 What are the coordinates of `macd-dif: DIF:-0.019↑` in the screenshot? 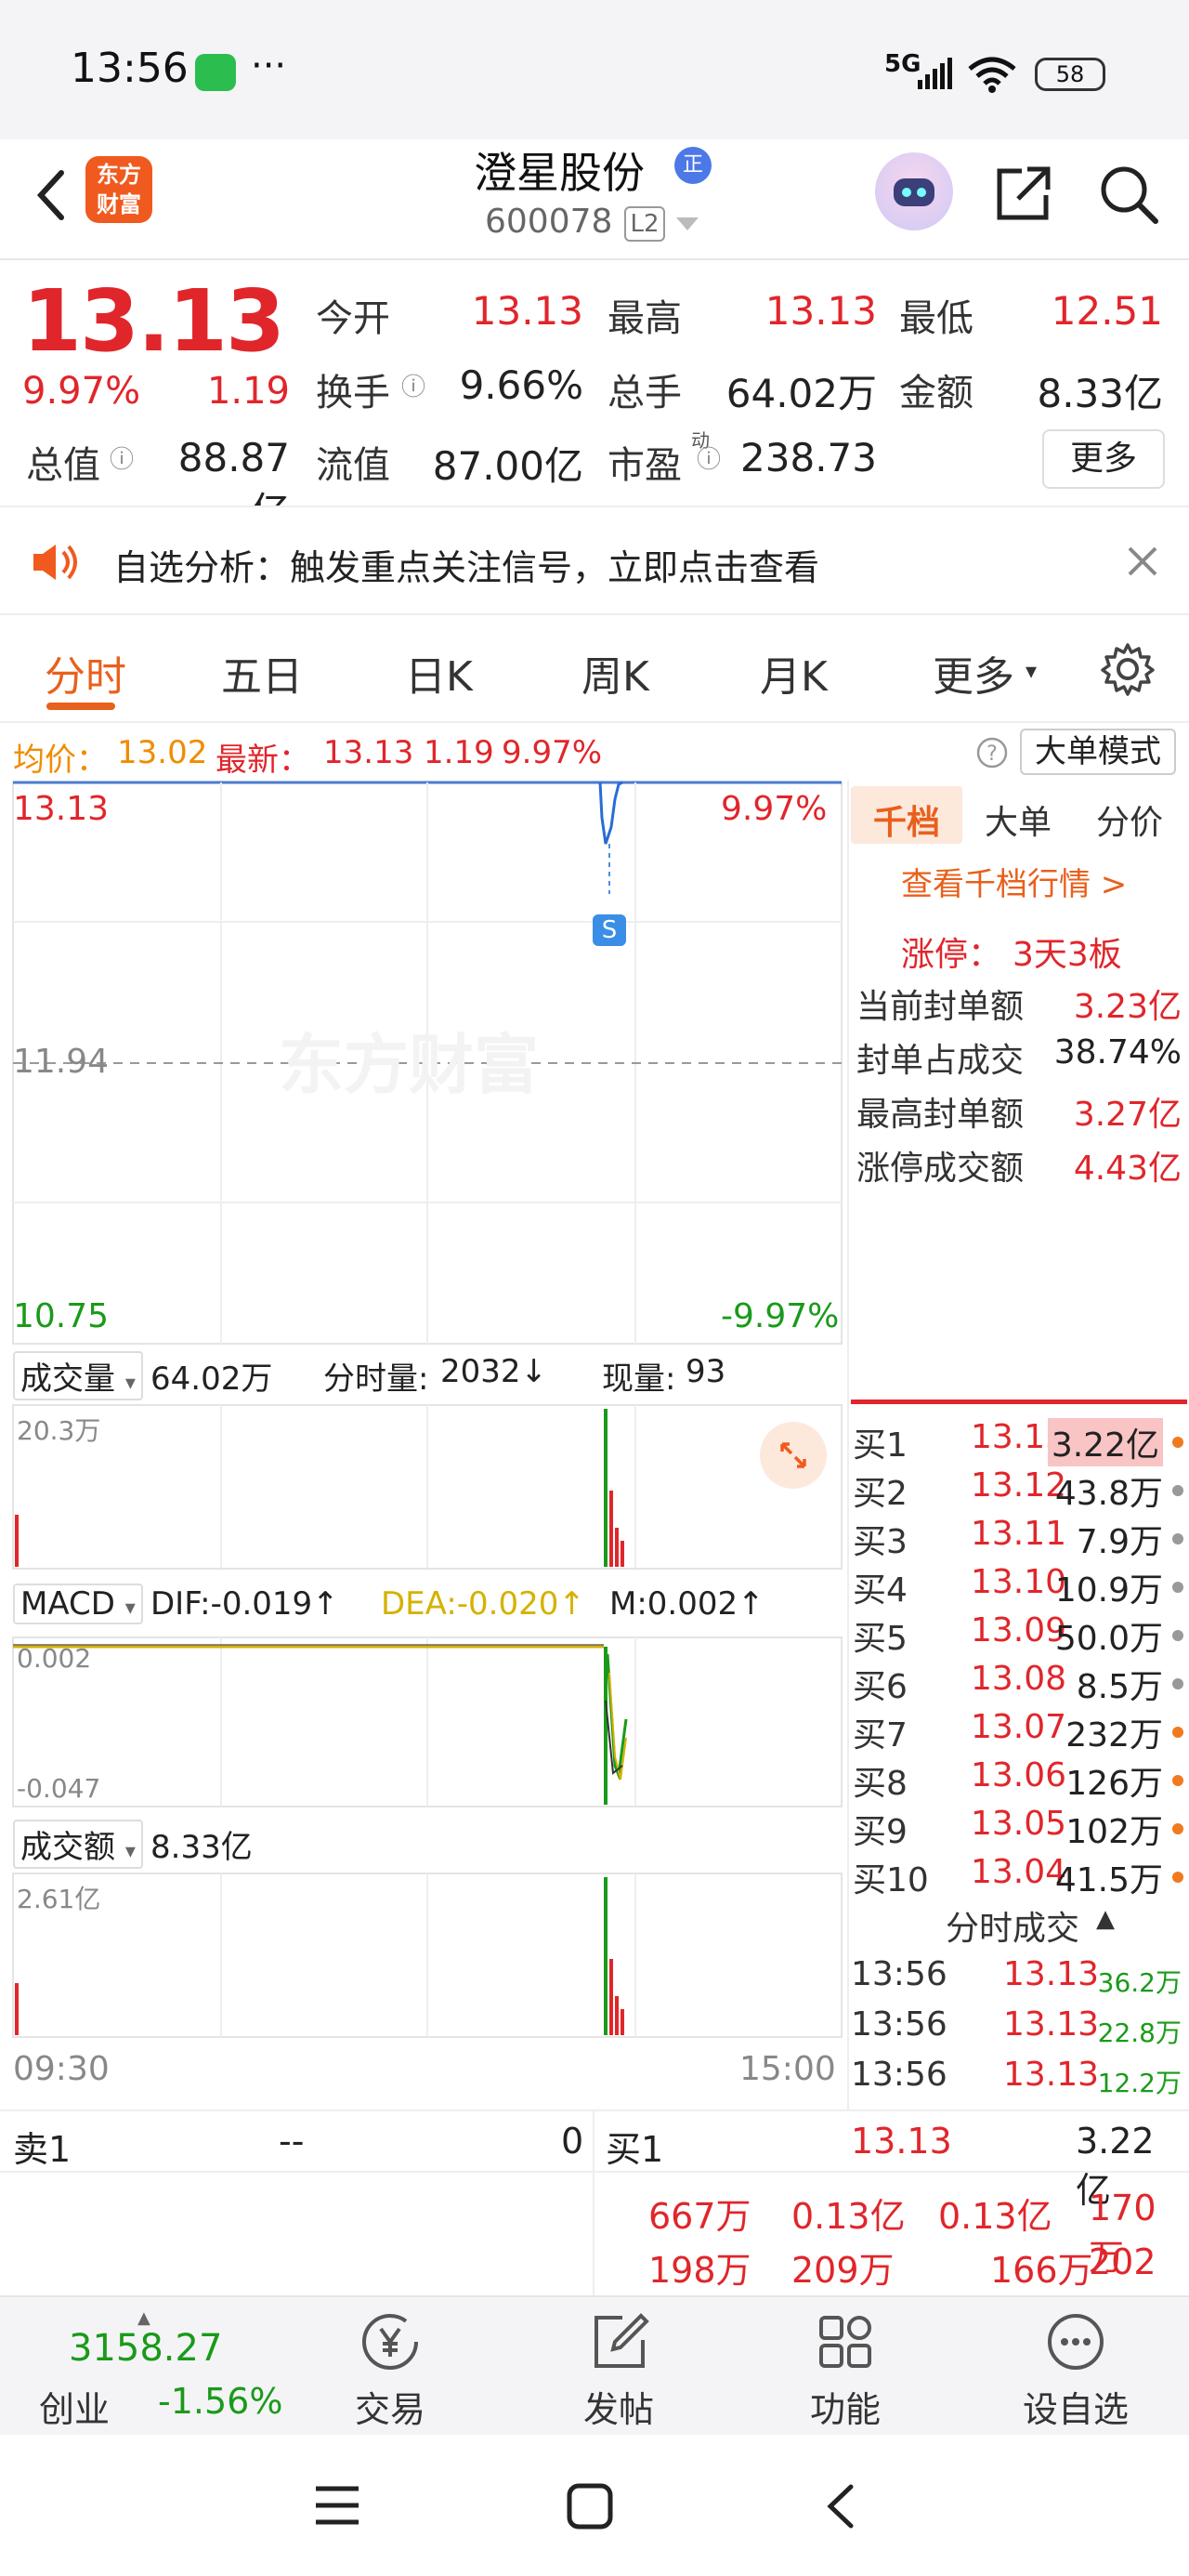 It's located at (244, 1604).